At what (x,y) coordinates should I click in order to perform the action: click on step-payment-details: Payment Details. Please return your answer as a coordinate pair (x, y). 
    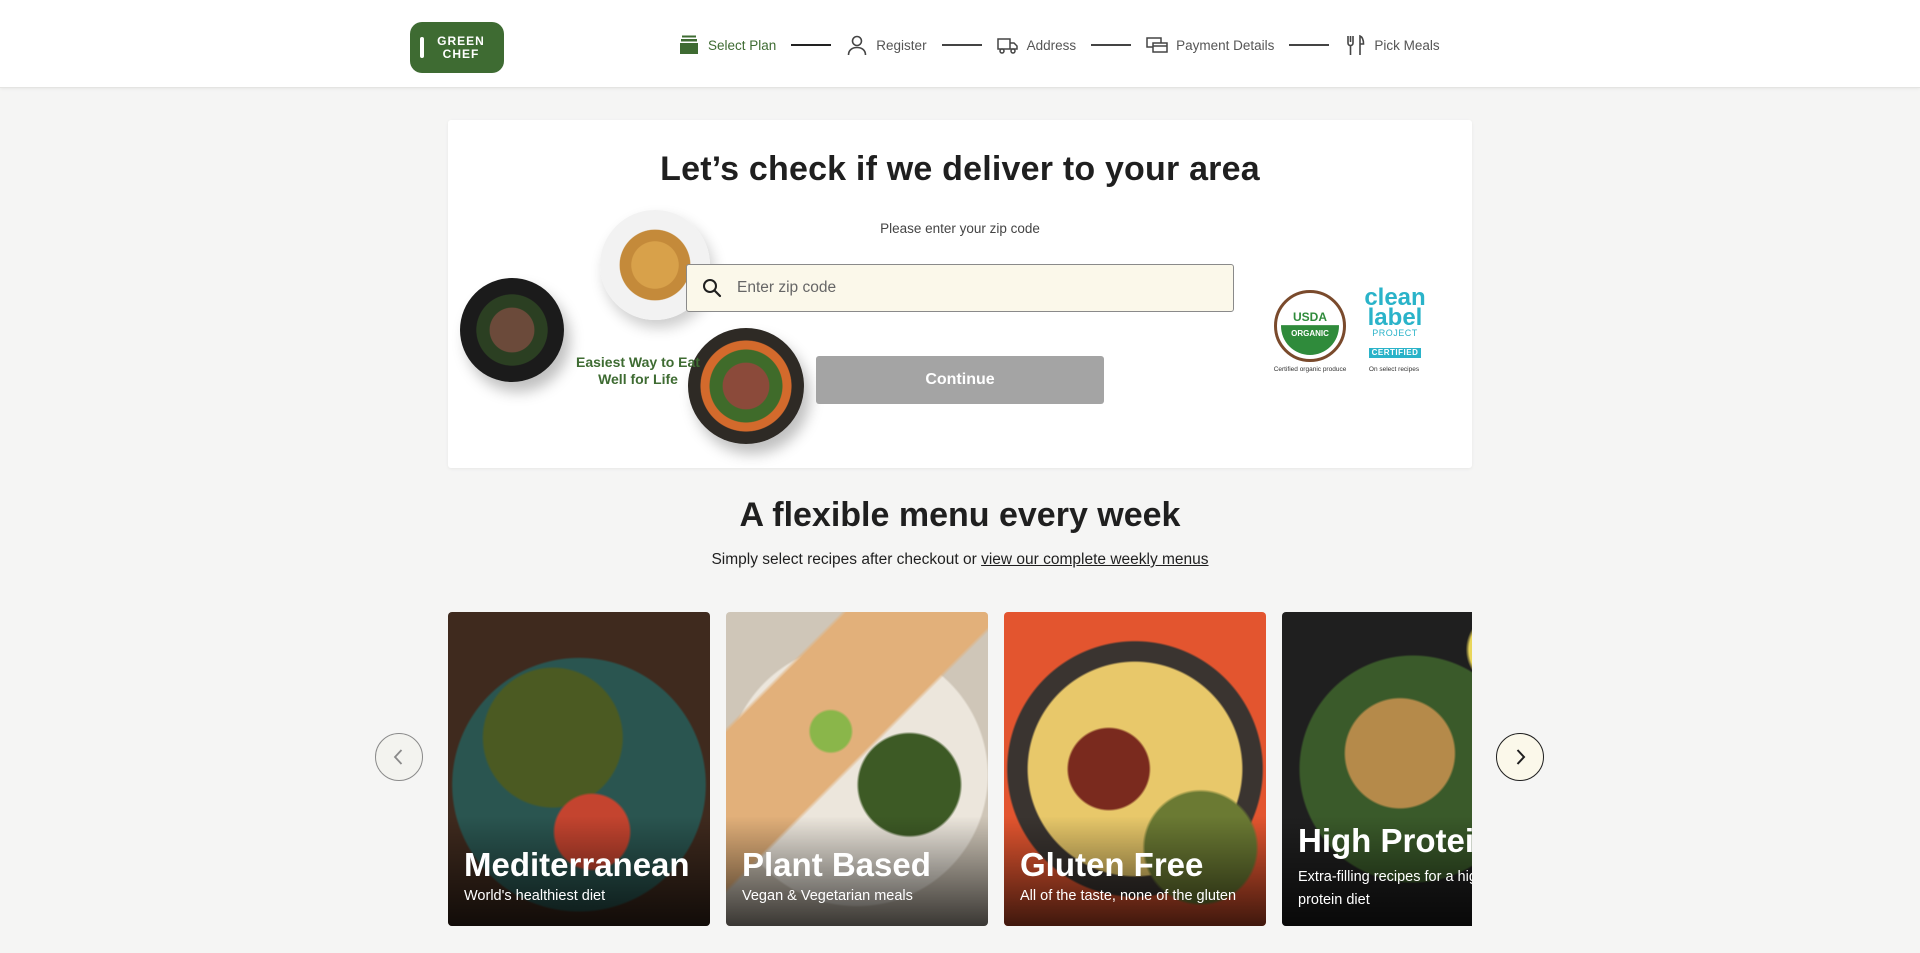
    Looking at the image, I should click on (1210, 45).